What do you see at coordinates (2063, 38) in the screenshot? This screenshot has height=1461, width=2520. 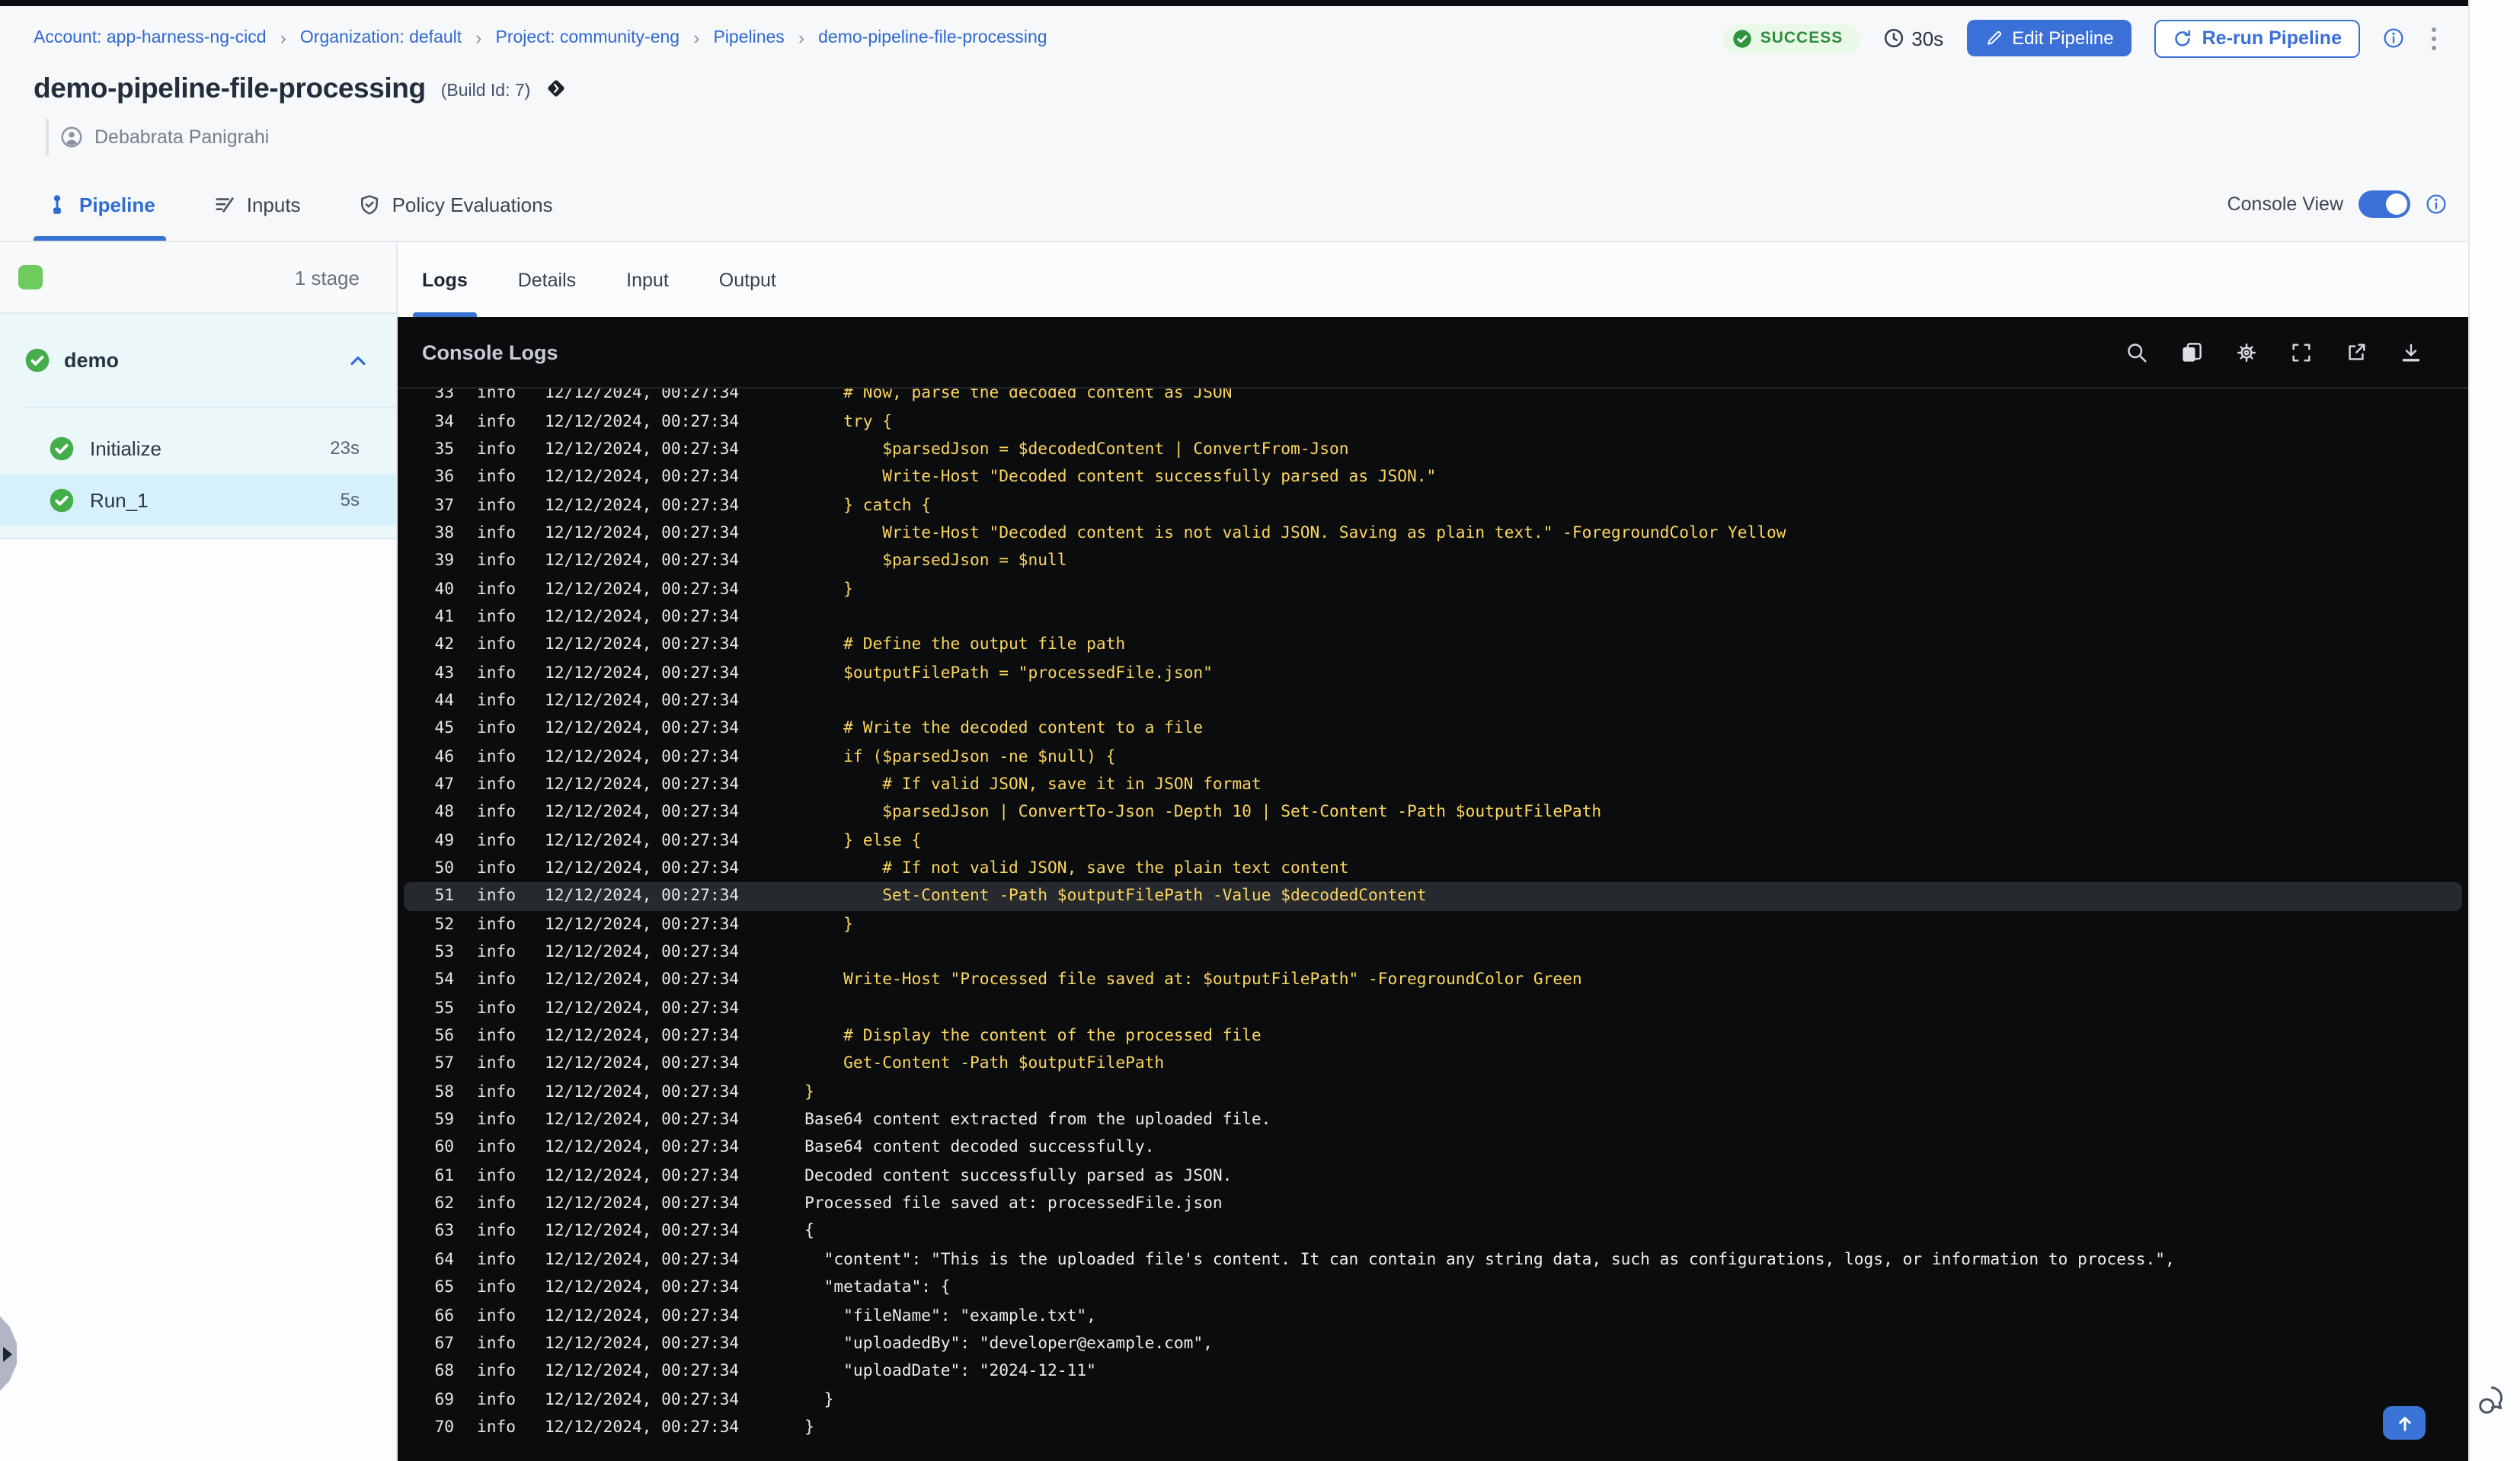 I see `edit-pipeline-label: Edit Pipeline` at bounding box center [2063, 38].